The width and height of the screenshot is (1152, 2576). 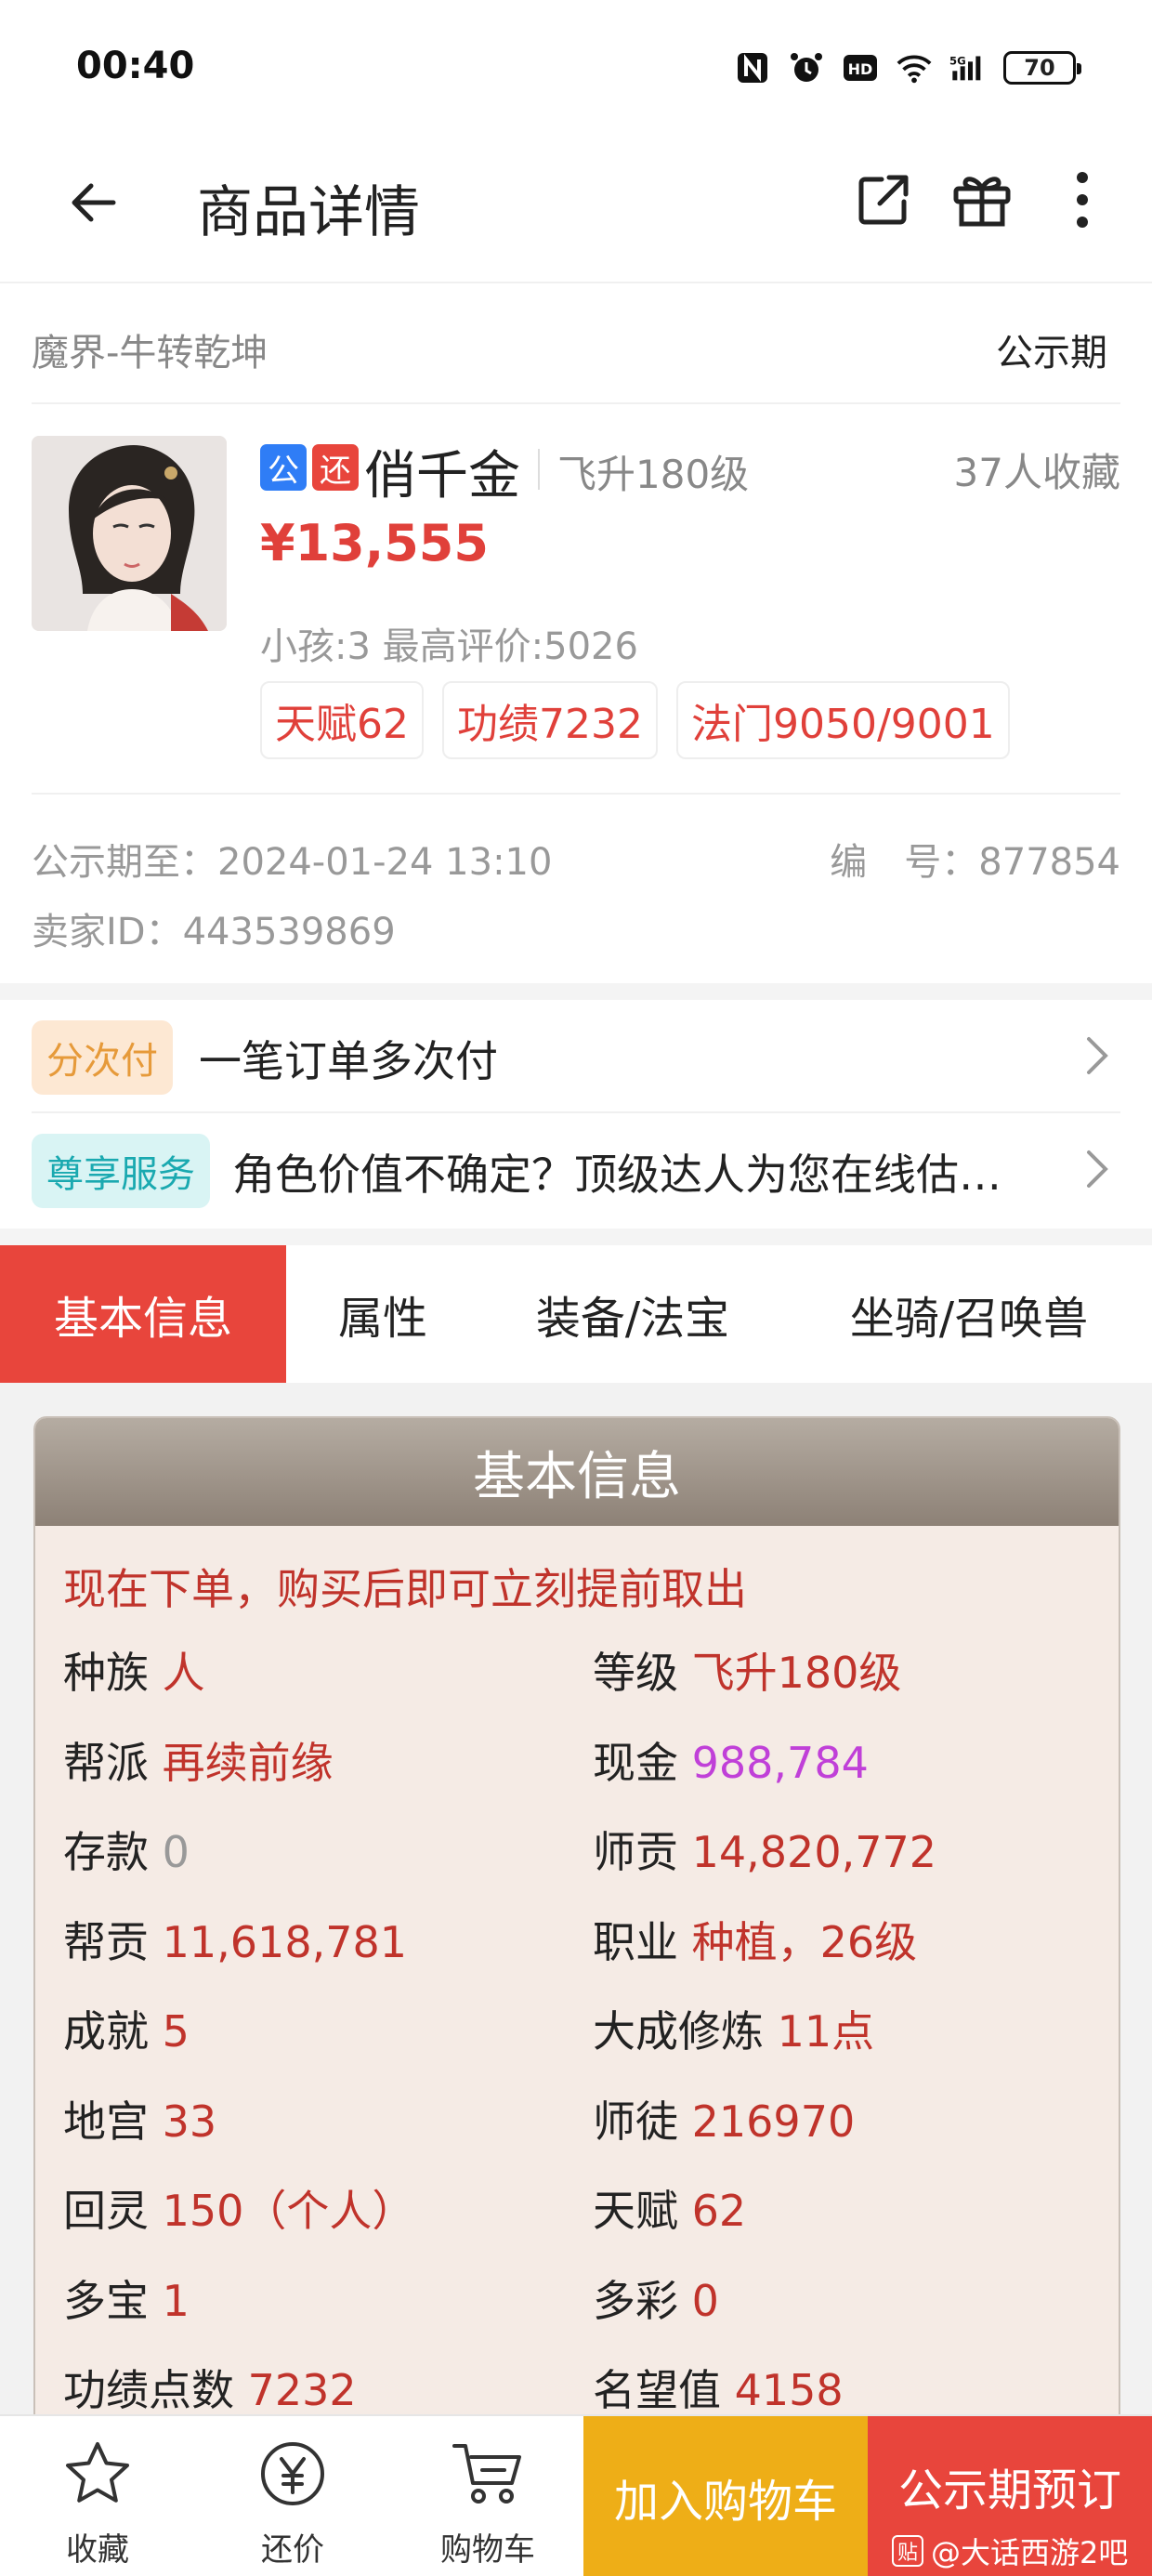 I want to click on product-subinfo: 小孩:3 最高评价:5026, so click(x=449, y=646).